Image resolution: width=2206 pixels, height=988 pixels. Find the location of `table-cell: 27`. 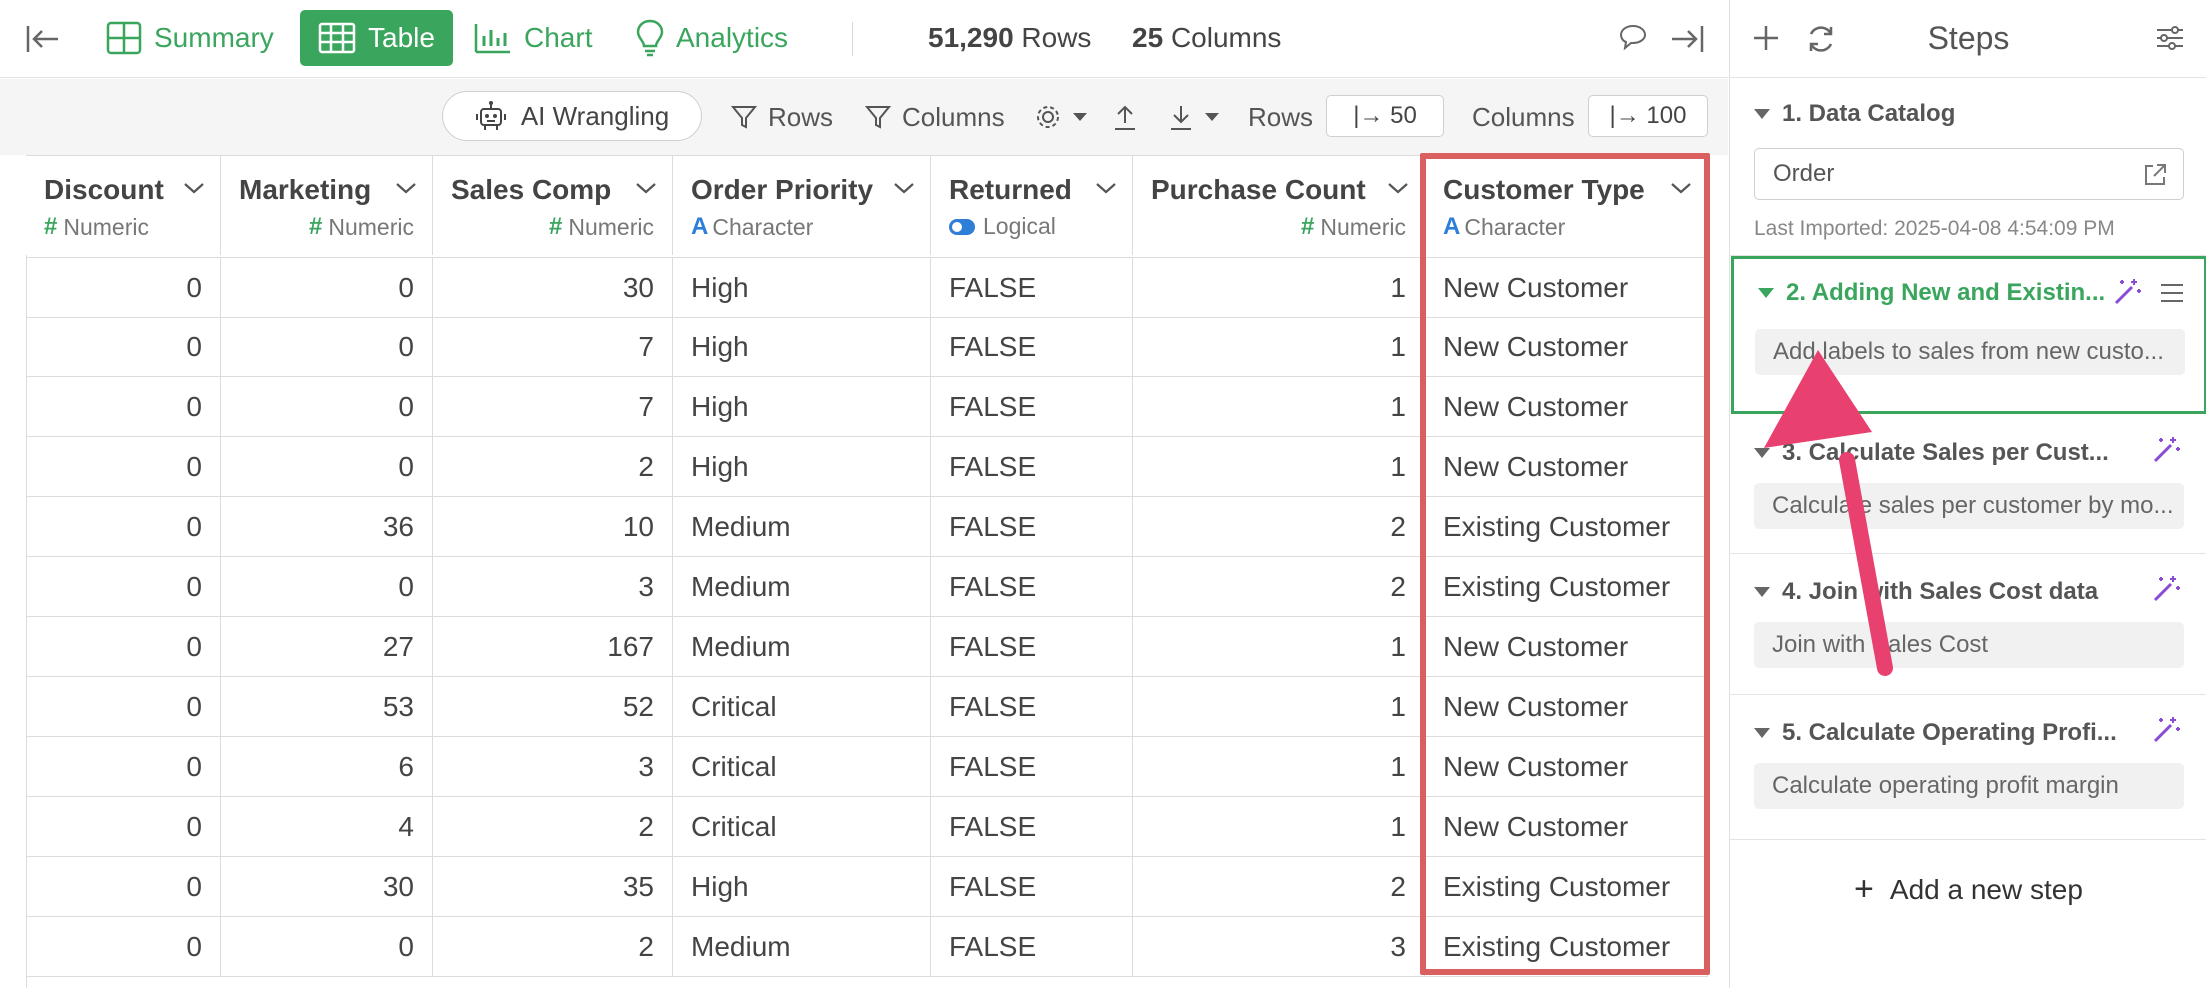

table-cell: 27 is located at coordinates (327, 647).